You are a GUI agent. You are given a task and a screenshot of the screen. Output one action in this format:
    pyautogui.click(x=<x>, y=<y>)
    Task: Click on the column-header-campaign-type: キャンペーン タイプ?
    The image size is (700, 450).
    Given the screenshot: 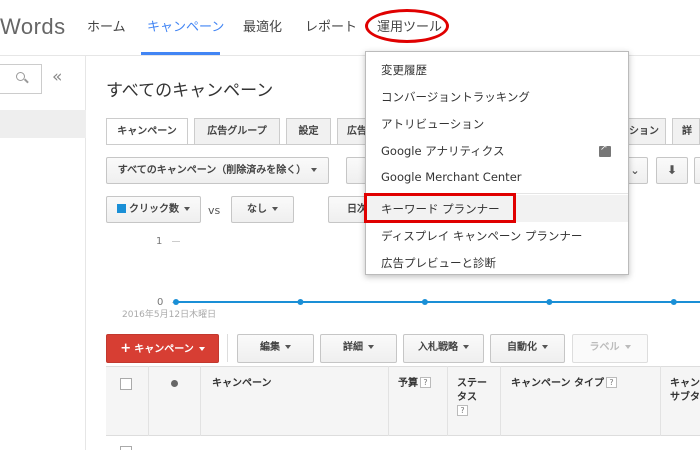 What is the action you would take?
    pyautogui.click(x=564, y=384)
    